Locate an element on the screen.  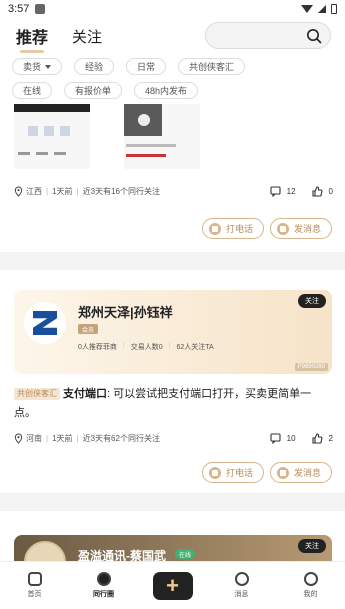
caret-down-icon is located at coordinates (48, 66).